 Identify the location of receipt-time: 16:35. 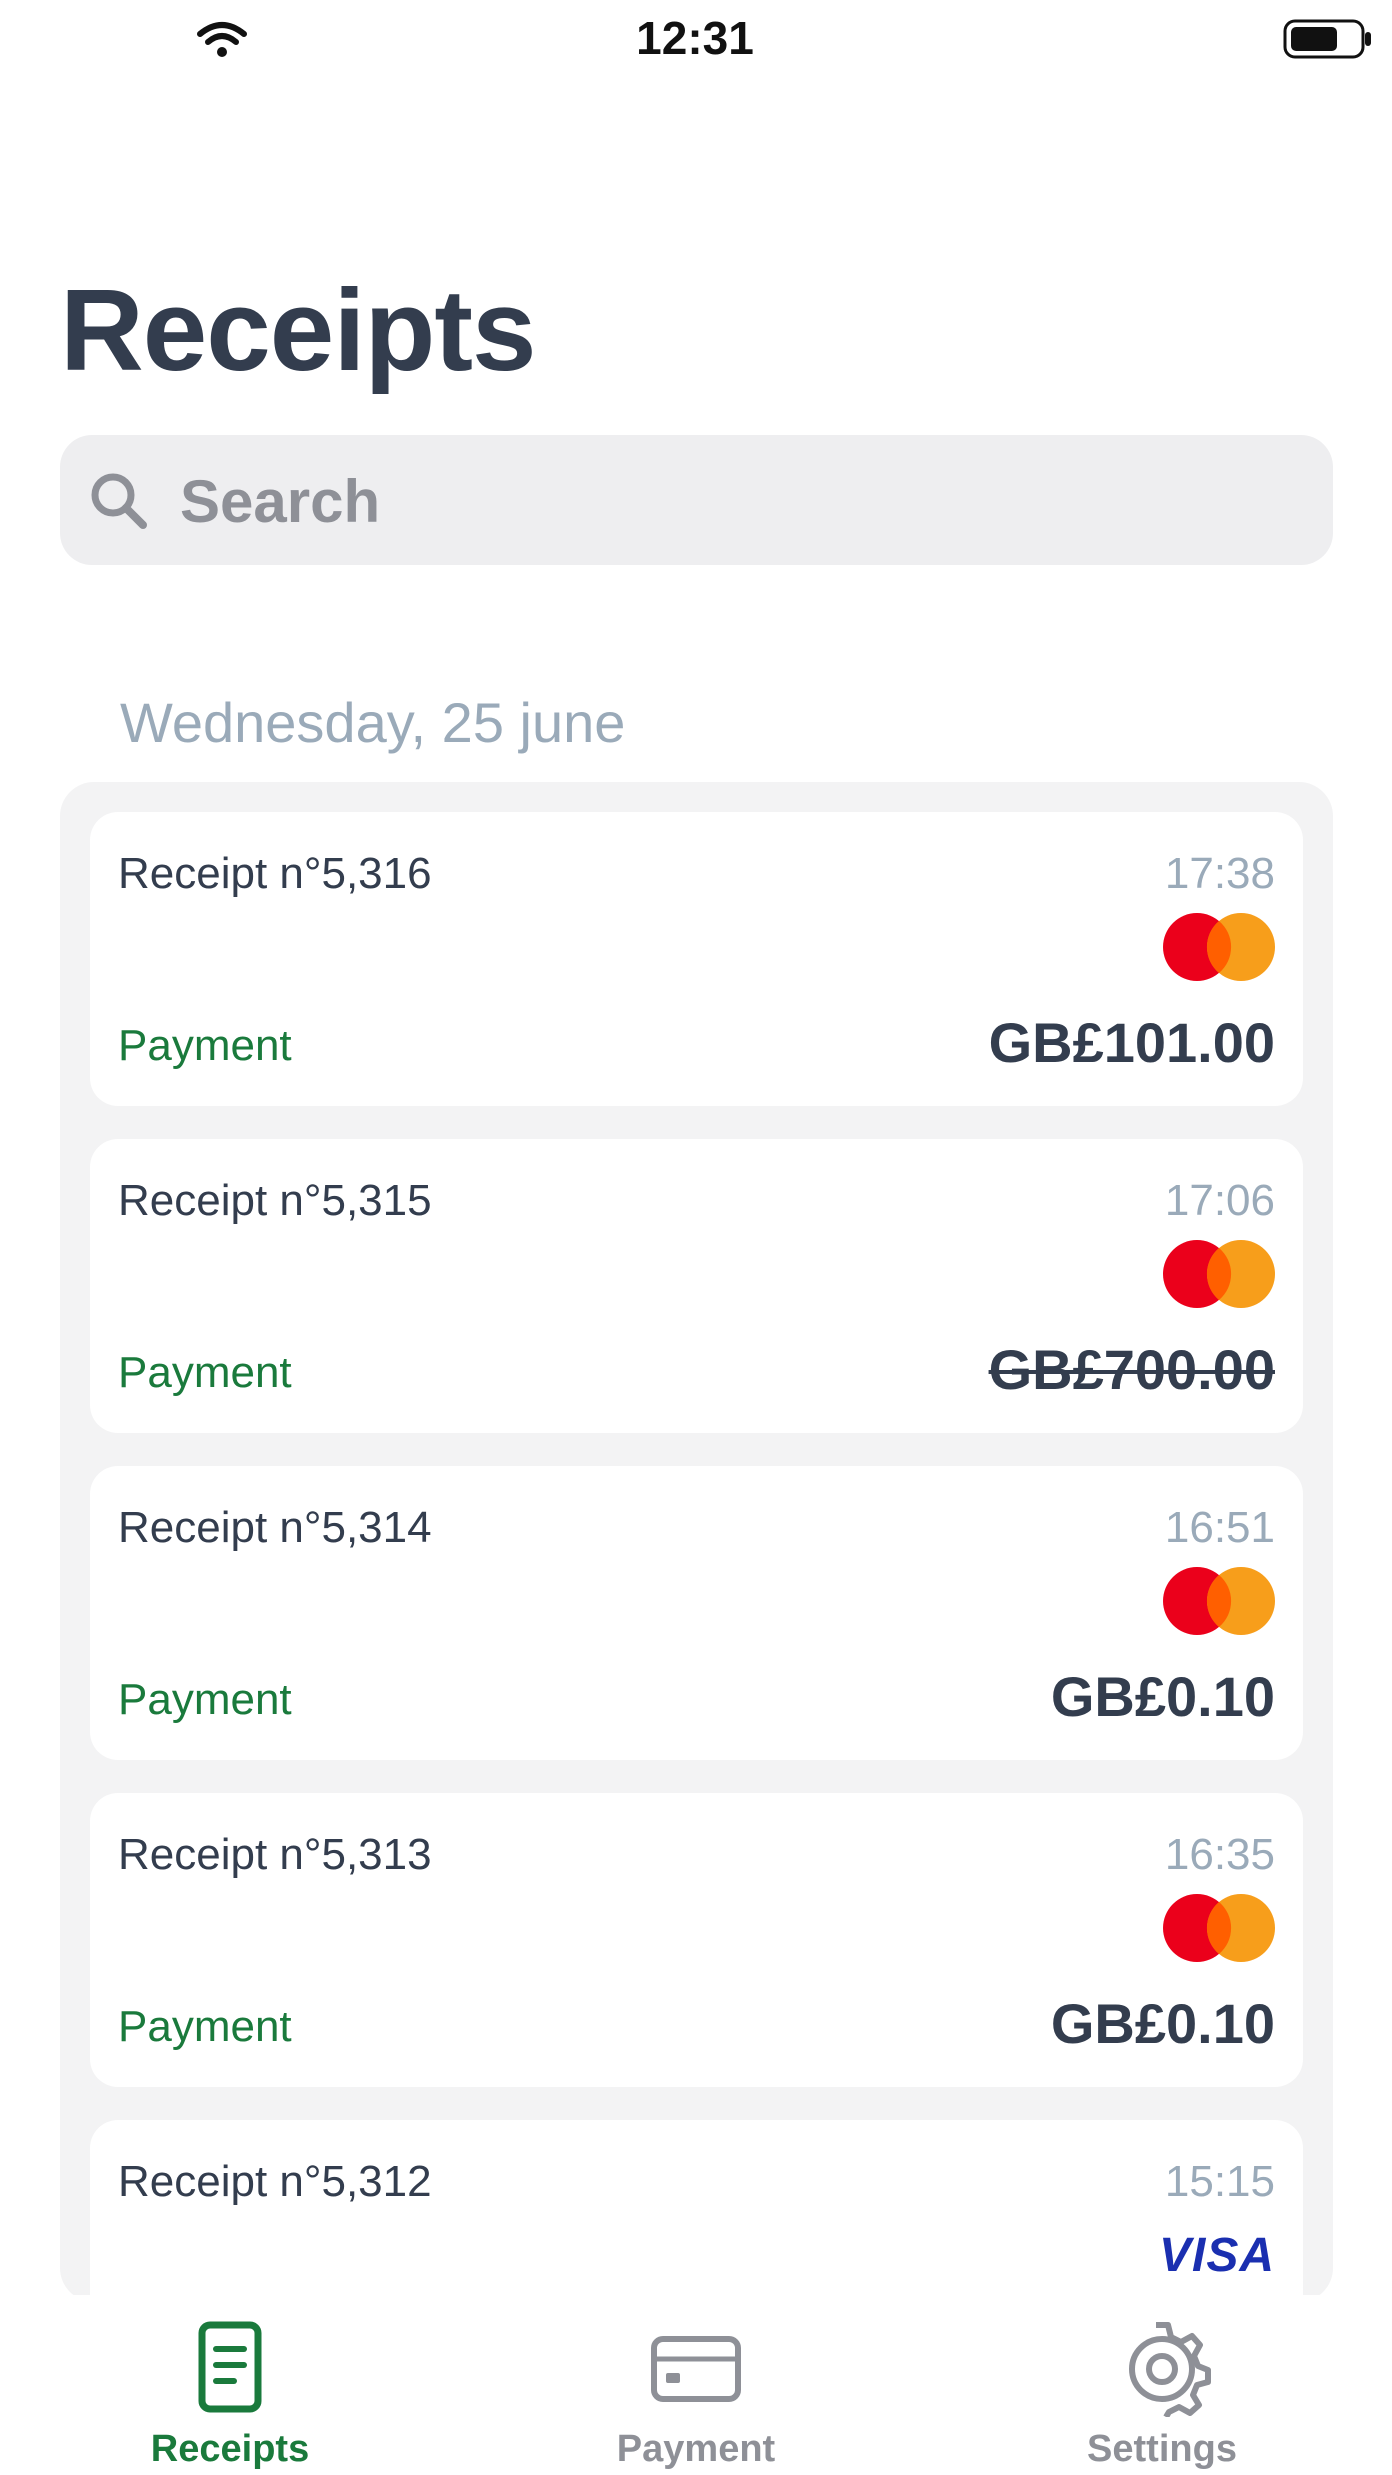
(1219, 1854).